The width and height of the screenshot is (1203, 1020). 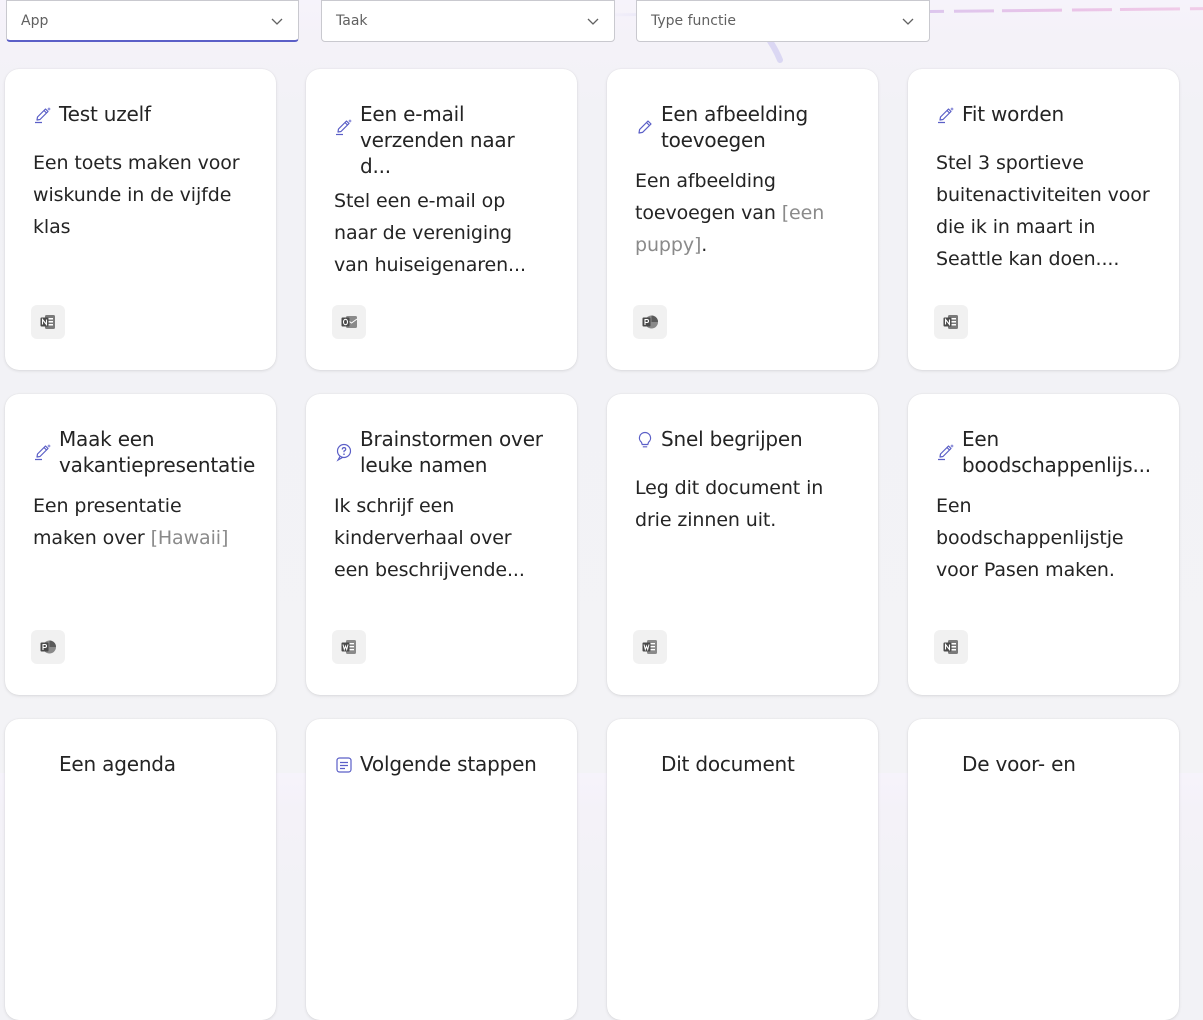 What do you see at coordinates (157, 452) in the screenshot?
I see `card-title: Maak een vakantiepresentatie` at bounding box center [157, 452].